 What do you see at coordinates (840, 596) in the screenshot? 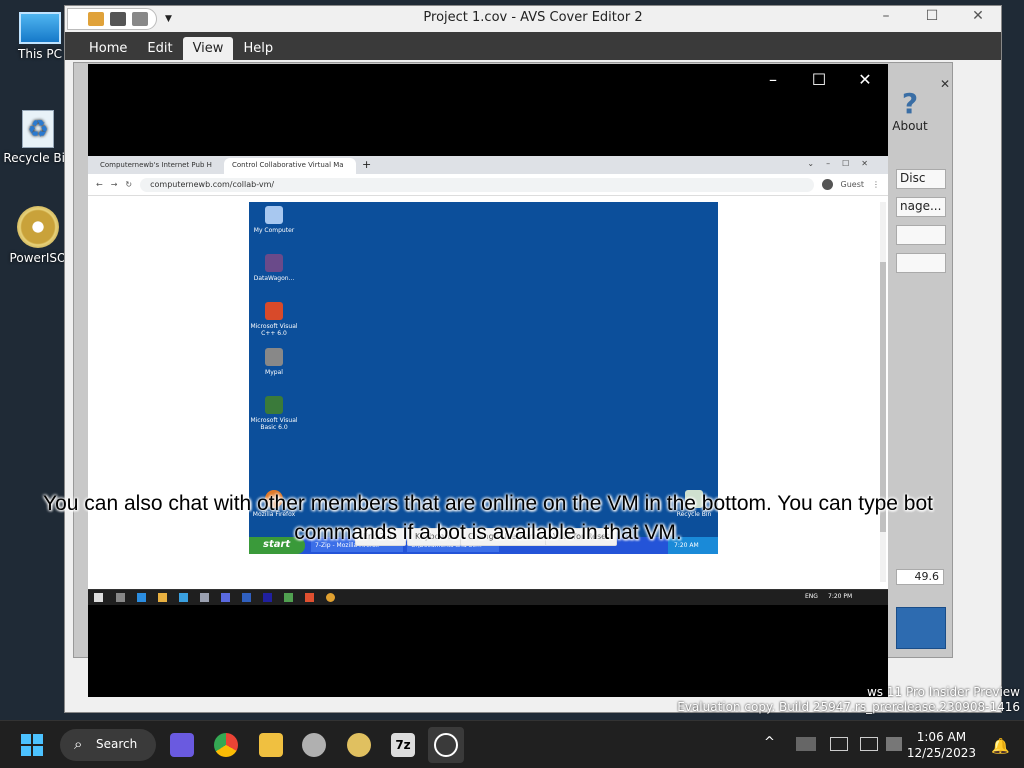
I see `host-clock: 7:20 PM` at bounding box center [840, 596].